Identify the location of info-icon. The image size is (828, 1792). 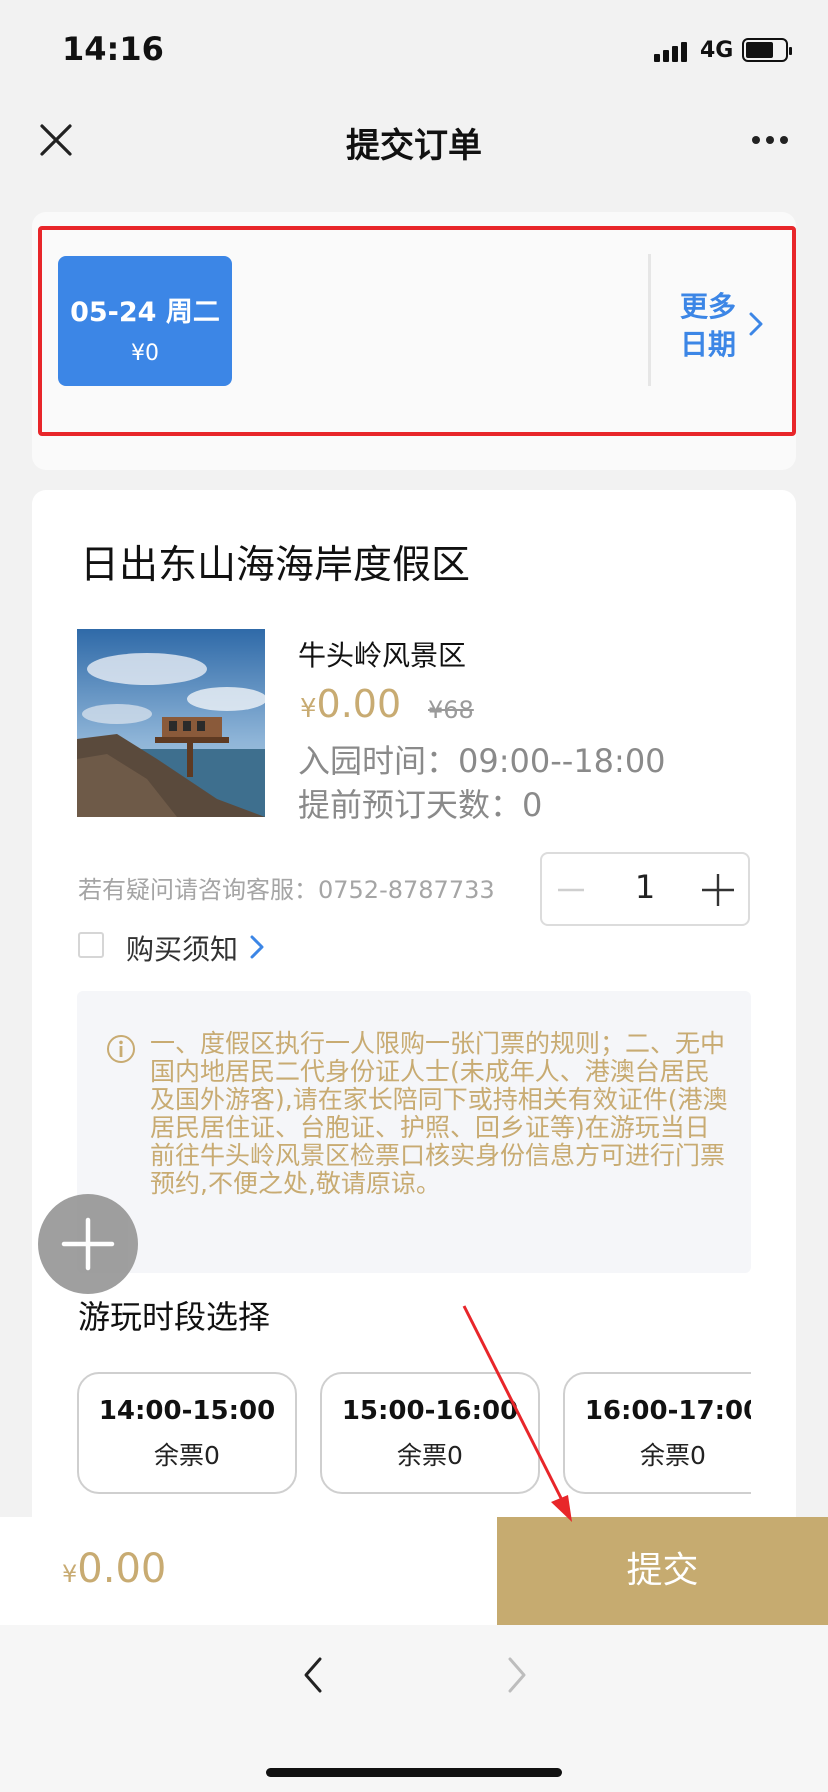
(121, 1049).